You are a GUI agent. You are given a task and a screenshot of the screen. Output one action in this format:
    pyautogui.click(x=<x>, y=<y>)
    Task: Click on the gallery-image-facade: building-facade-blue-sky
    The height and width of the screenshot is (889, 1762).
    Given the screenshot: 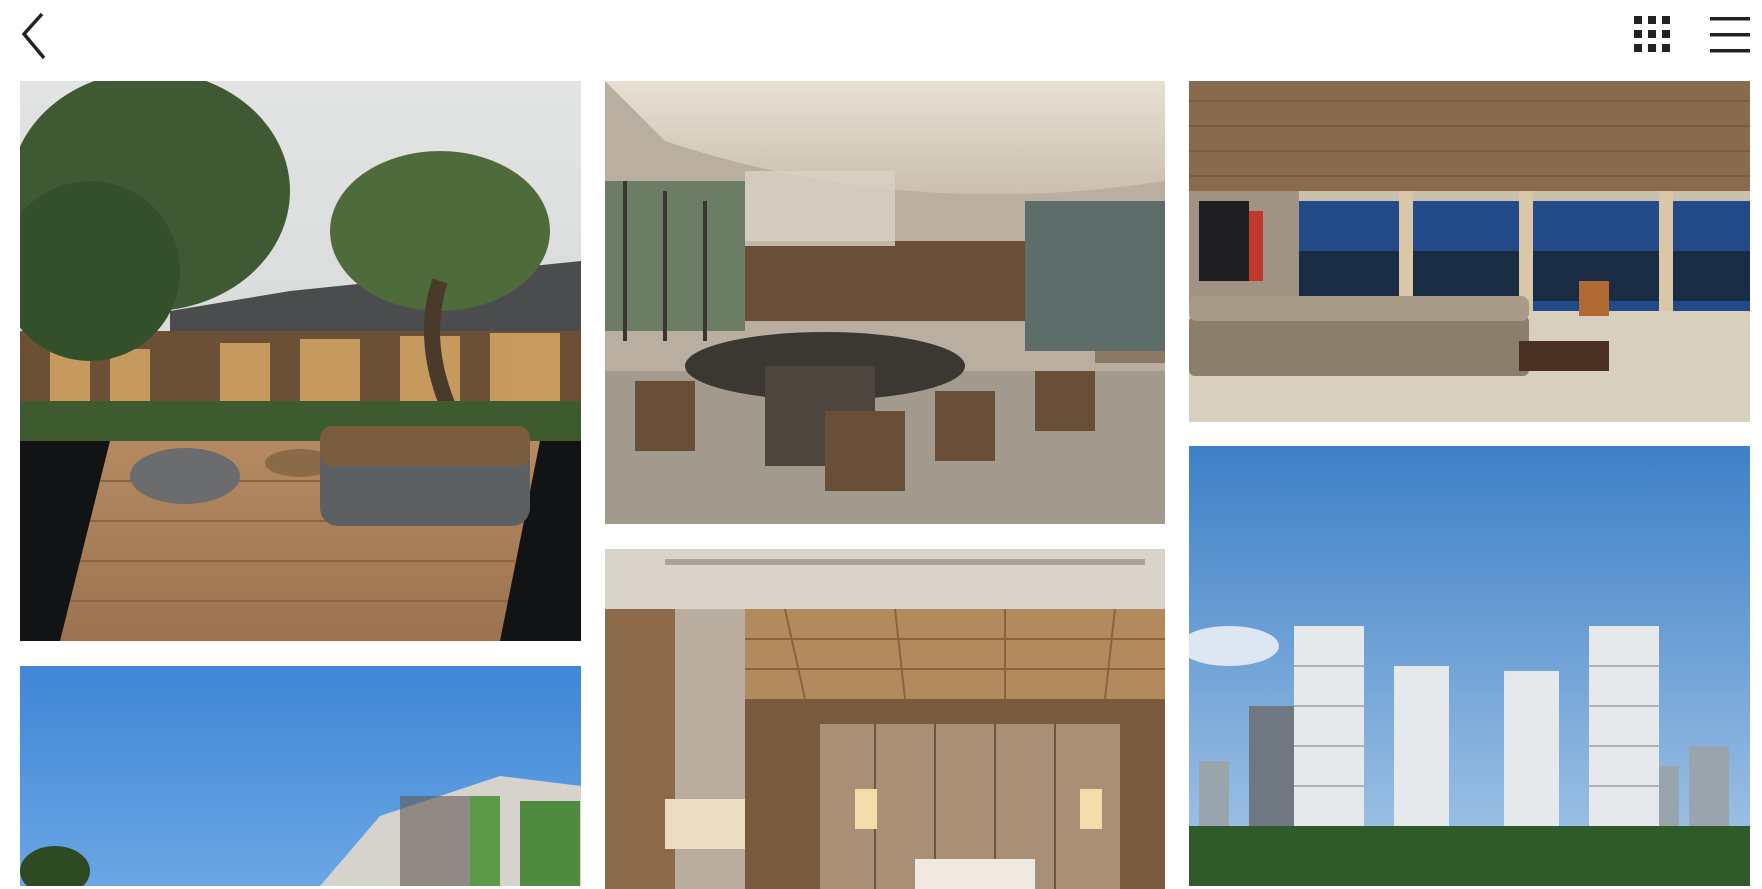 What is the action you would take?
    pyautogui.click(x=300, y=776)
    